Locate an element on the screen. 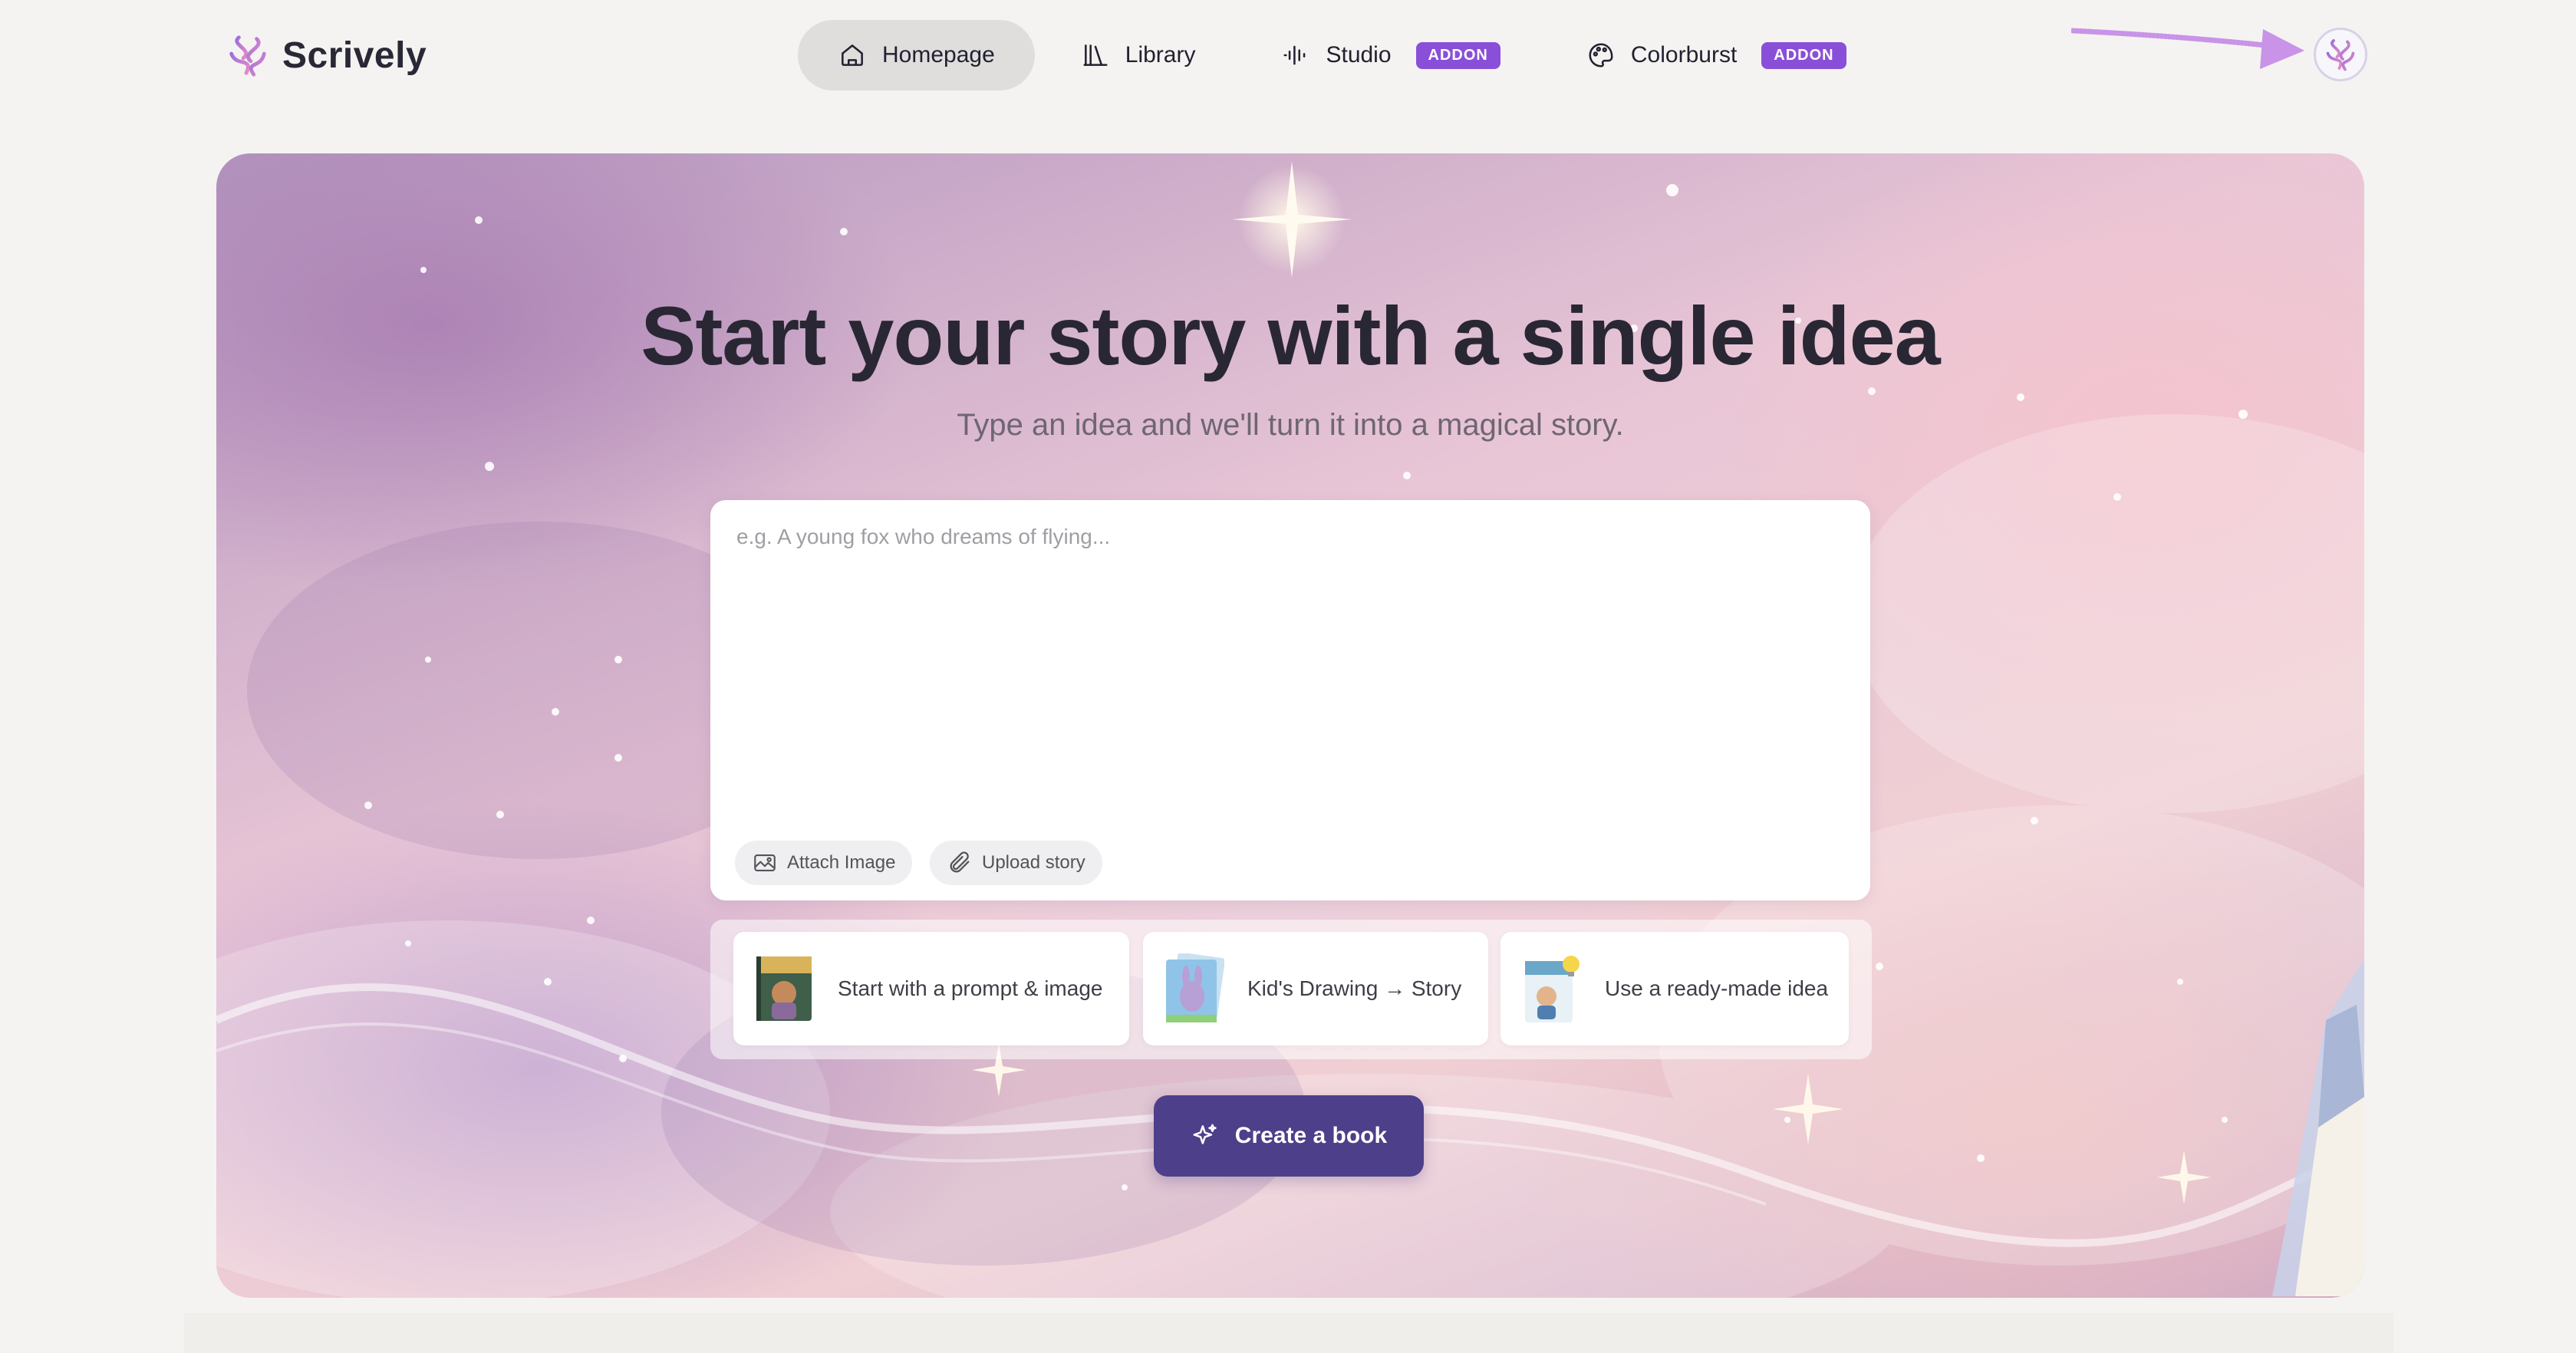 This screenshot has height=1353, width=2576. nav-studio-label: Studio is located at coordinates (1359, 54).